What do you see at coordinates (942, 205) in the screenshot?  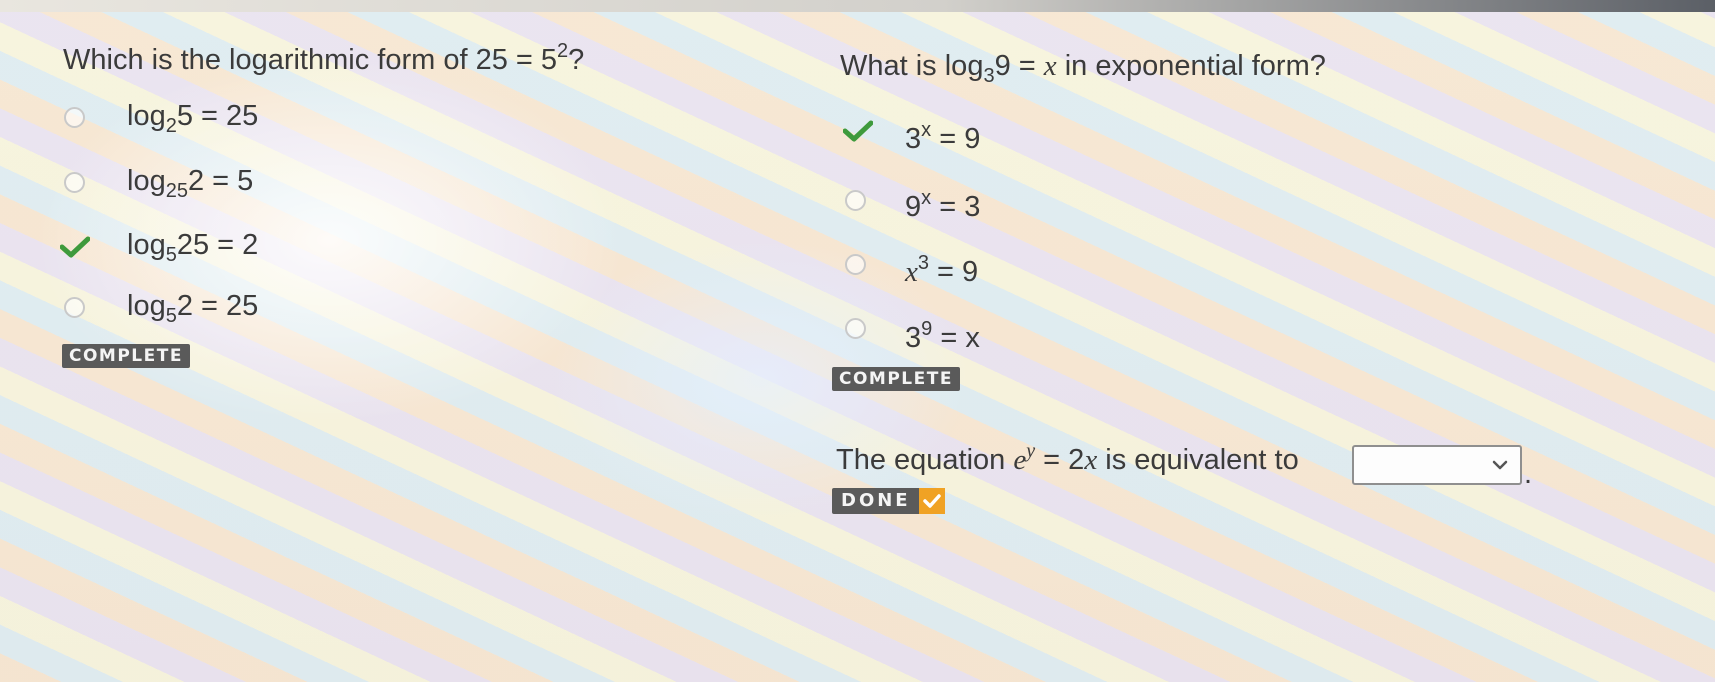 I see `q2-option2-label: 9x = 3` at bounding box center [942, 205].